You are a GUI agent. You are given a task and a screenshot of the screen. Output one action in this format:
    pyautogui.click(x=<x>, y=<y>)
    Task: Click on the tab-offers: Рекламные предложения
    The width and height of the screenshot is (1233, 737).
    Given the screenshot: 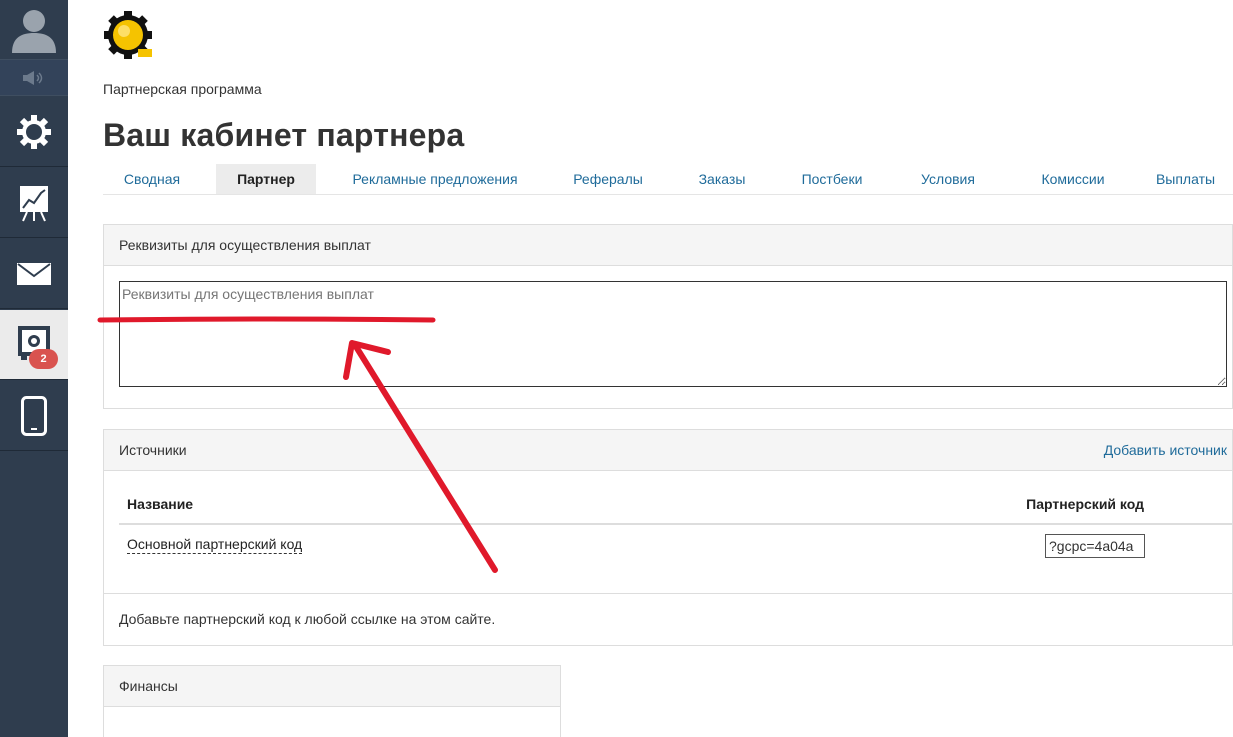 What is the action you would take?
    pyautogui.click(x=435, y=179)
    